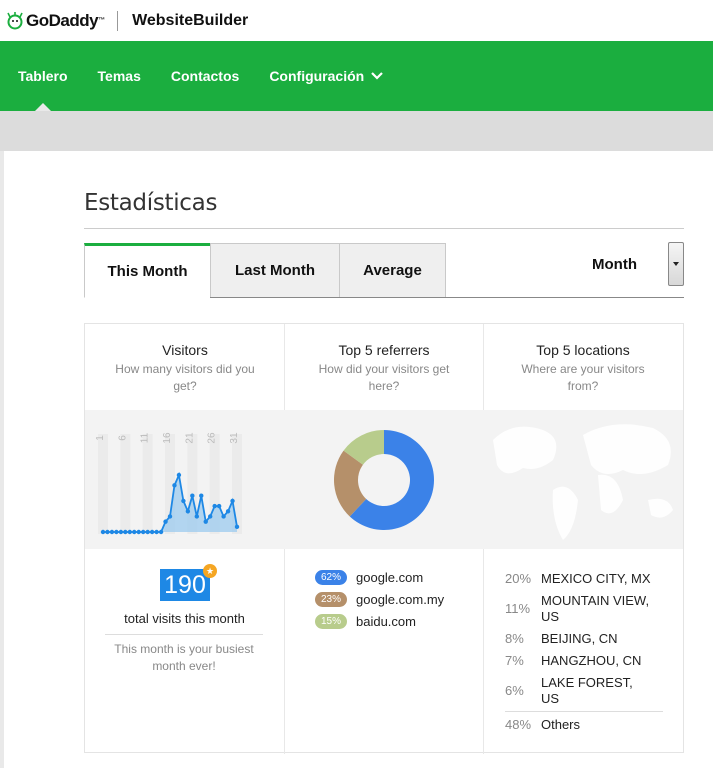 Image resolution: width=713 pixels, height=768 pixels. What do you see at coordinates (514, 690) in the screenshot?
I see `location-pct: 6%` at bounding box center [514, 690].